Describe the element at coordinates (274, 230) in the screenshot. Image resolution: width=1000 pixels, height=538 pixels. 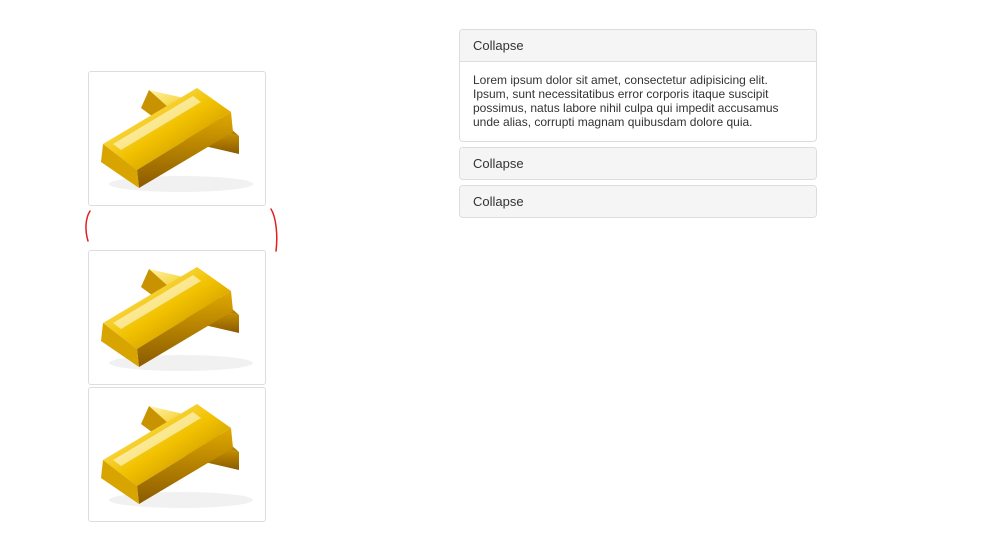
I see `annotation-mark-right` at that location.